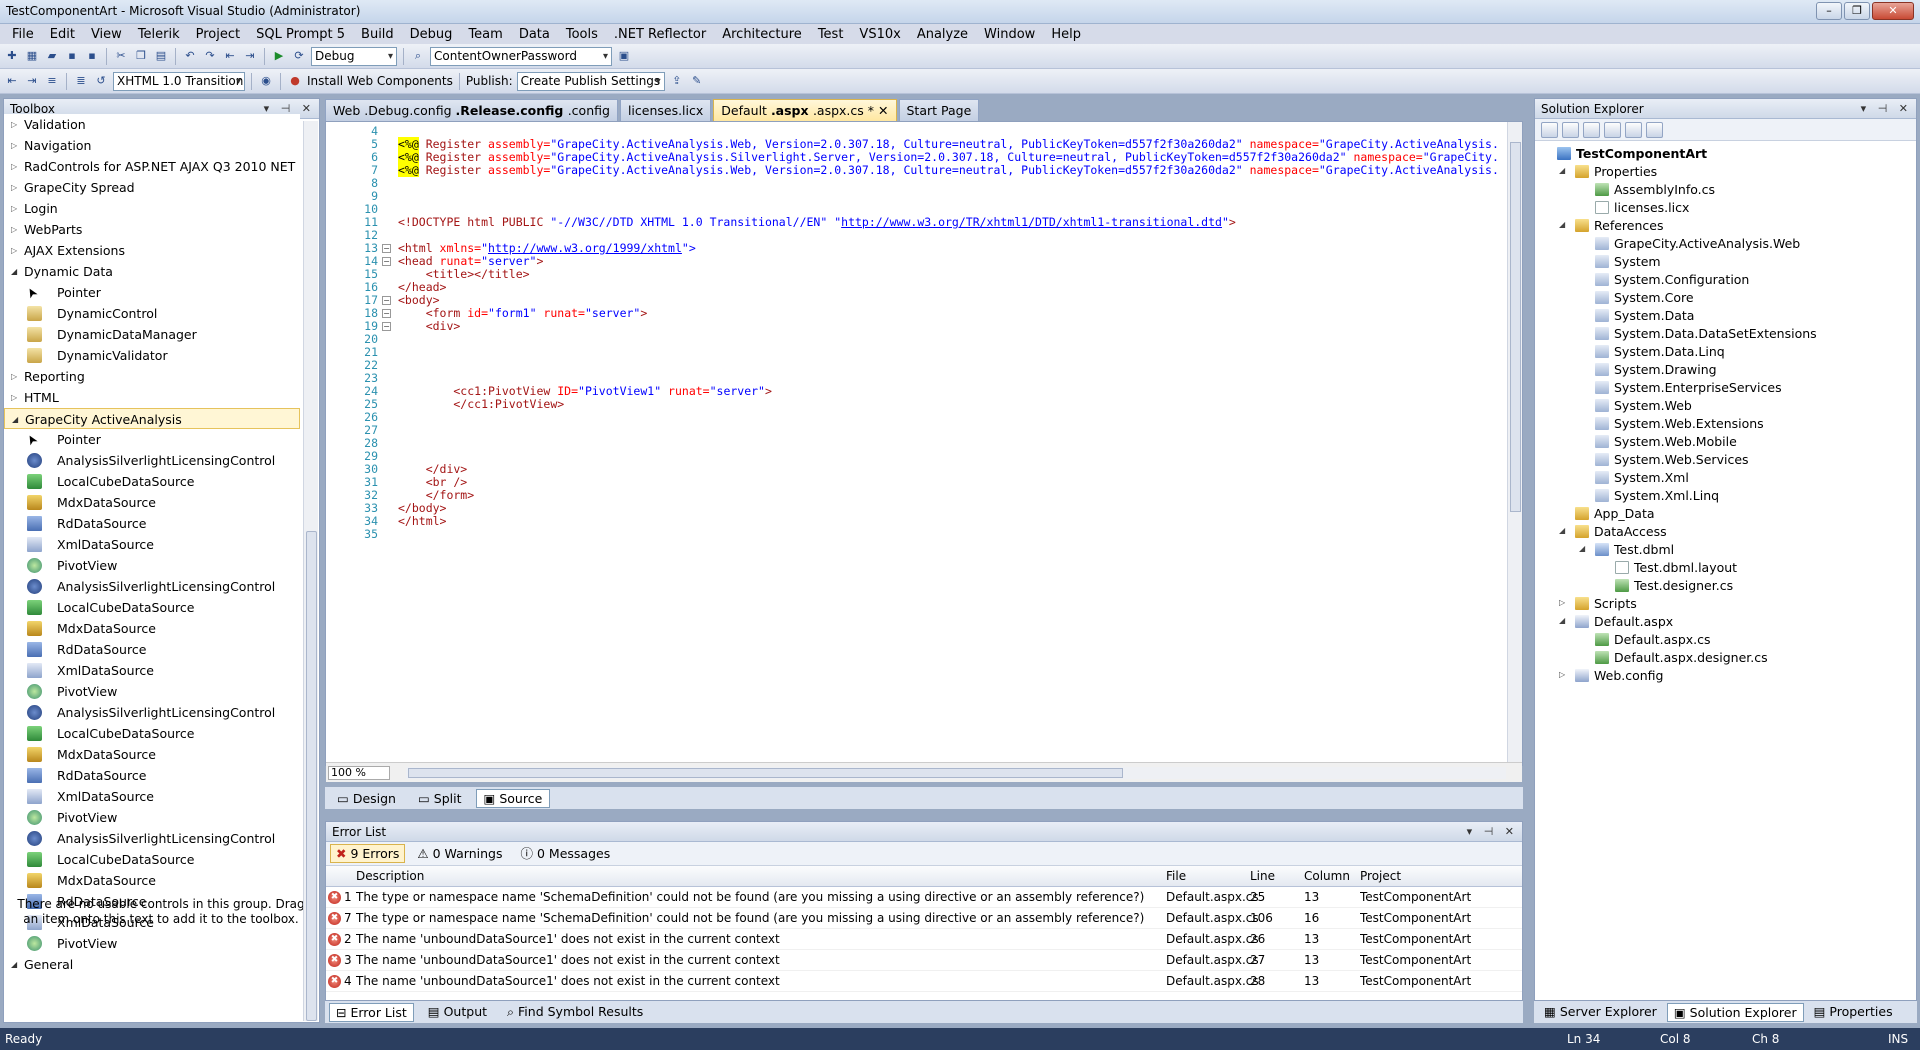 The width and height of the screenshot is (1920, 1050). I want to click on menu-item: Test, so click(831, 34).